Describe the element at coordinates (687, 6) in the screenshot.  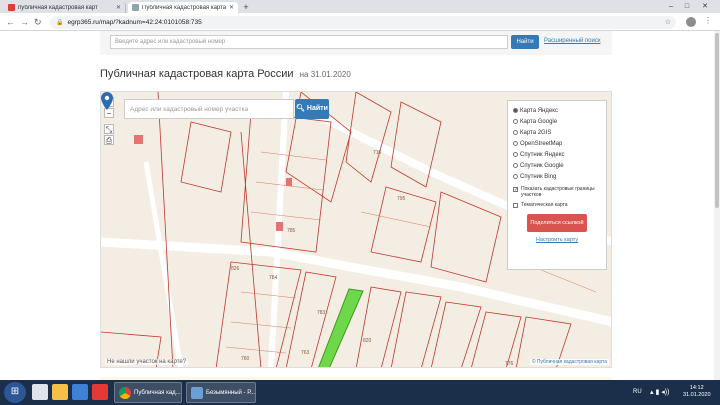
I see `maximize-icon: □` at that location.